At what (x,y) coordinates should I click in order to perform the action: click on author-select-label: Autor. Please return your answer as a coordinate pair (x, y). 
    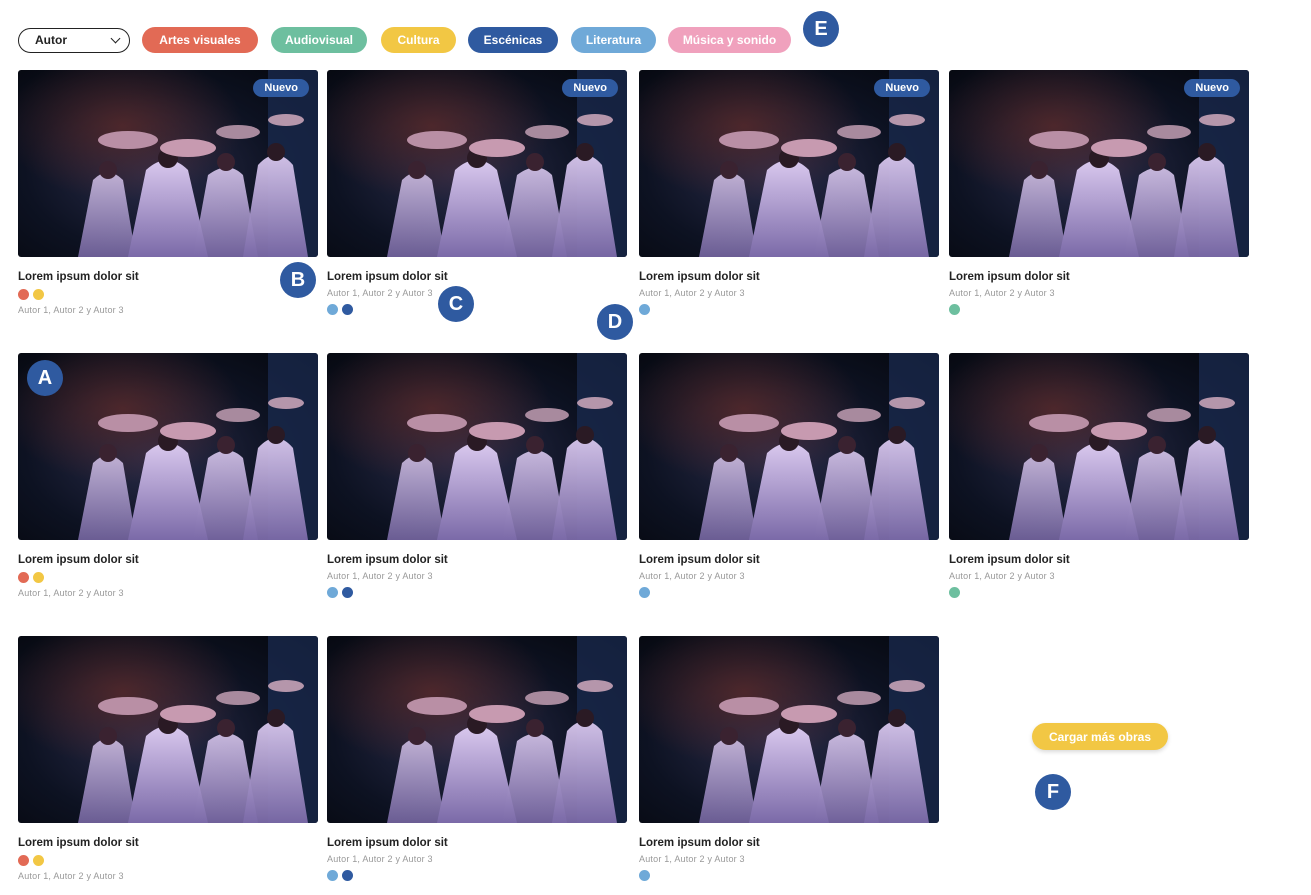
    Looking at the image, I should click on (51, 40).